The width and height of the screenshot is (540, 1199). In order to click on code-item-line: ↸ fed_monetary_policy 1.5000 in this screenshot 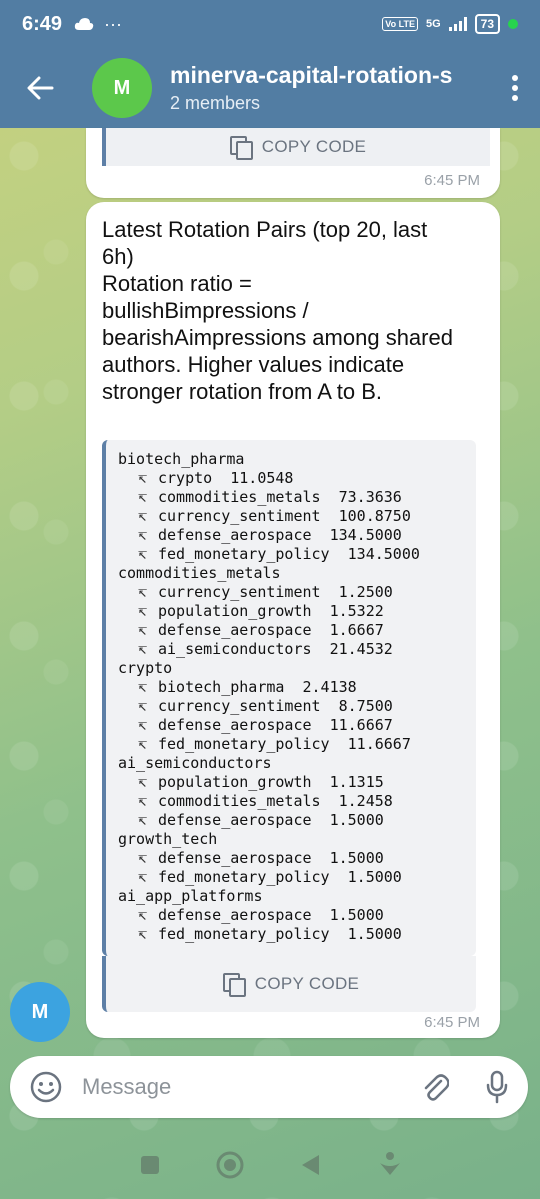, I will do `click(297, 877)`.